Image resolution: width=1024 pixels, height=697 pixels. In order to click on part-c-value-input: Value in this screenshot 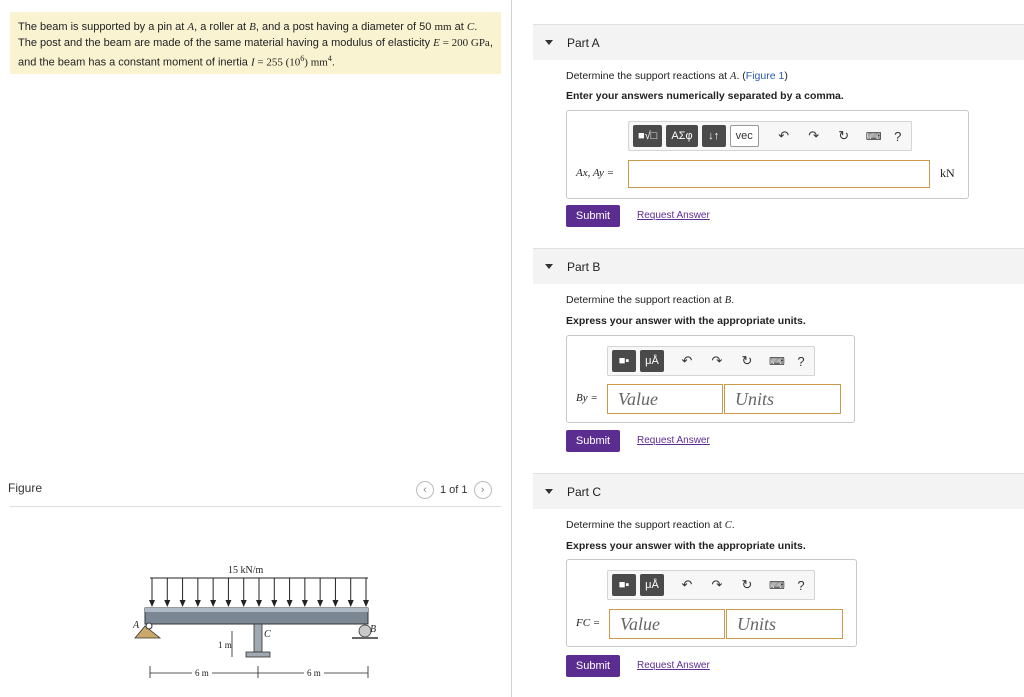, I will do `click(667, 624)`.